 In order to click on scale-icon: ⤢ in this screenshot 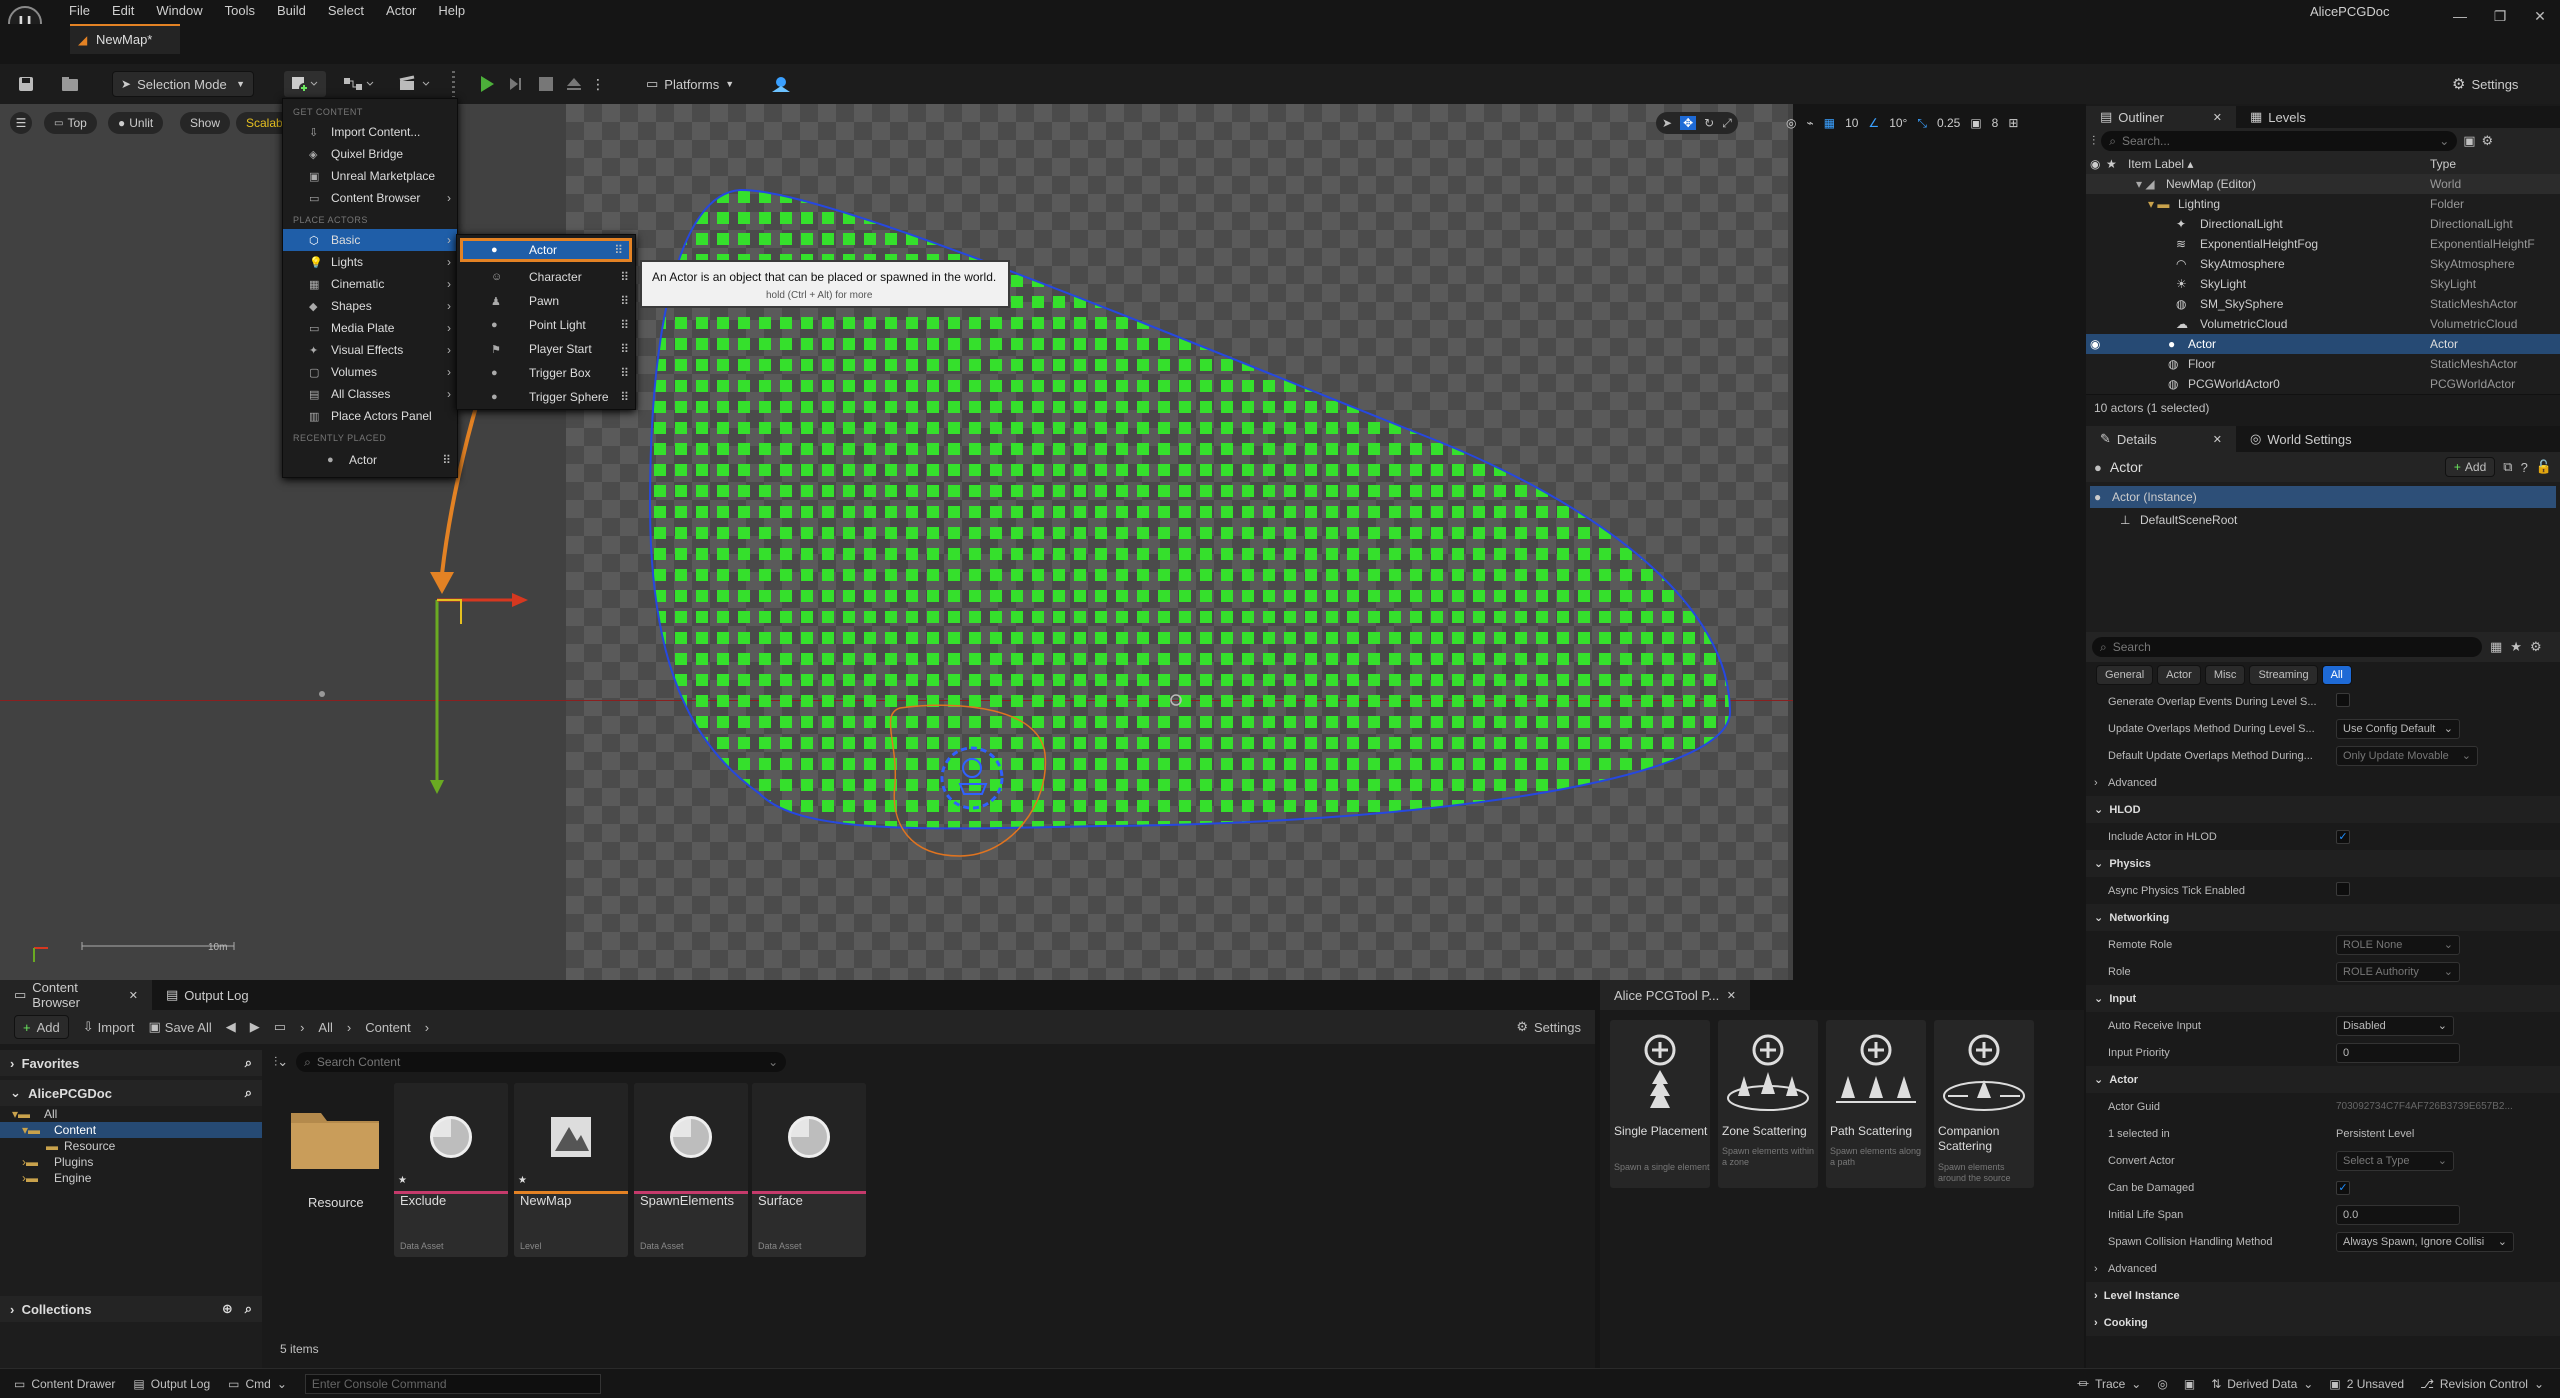, I will do `click(1727, 123)`.